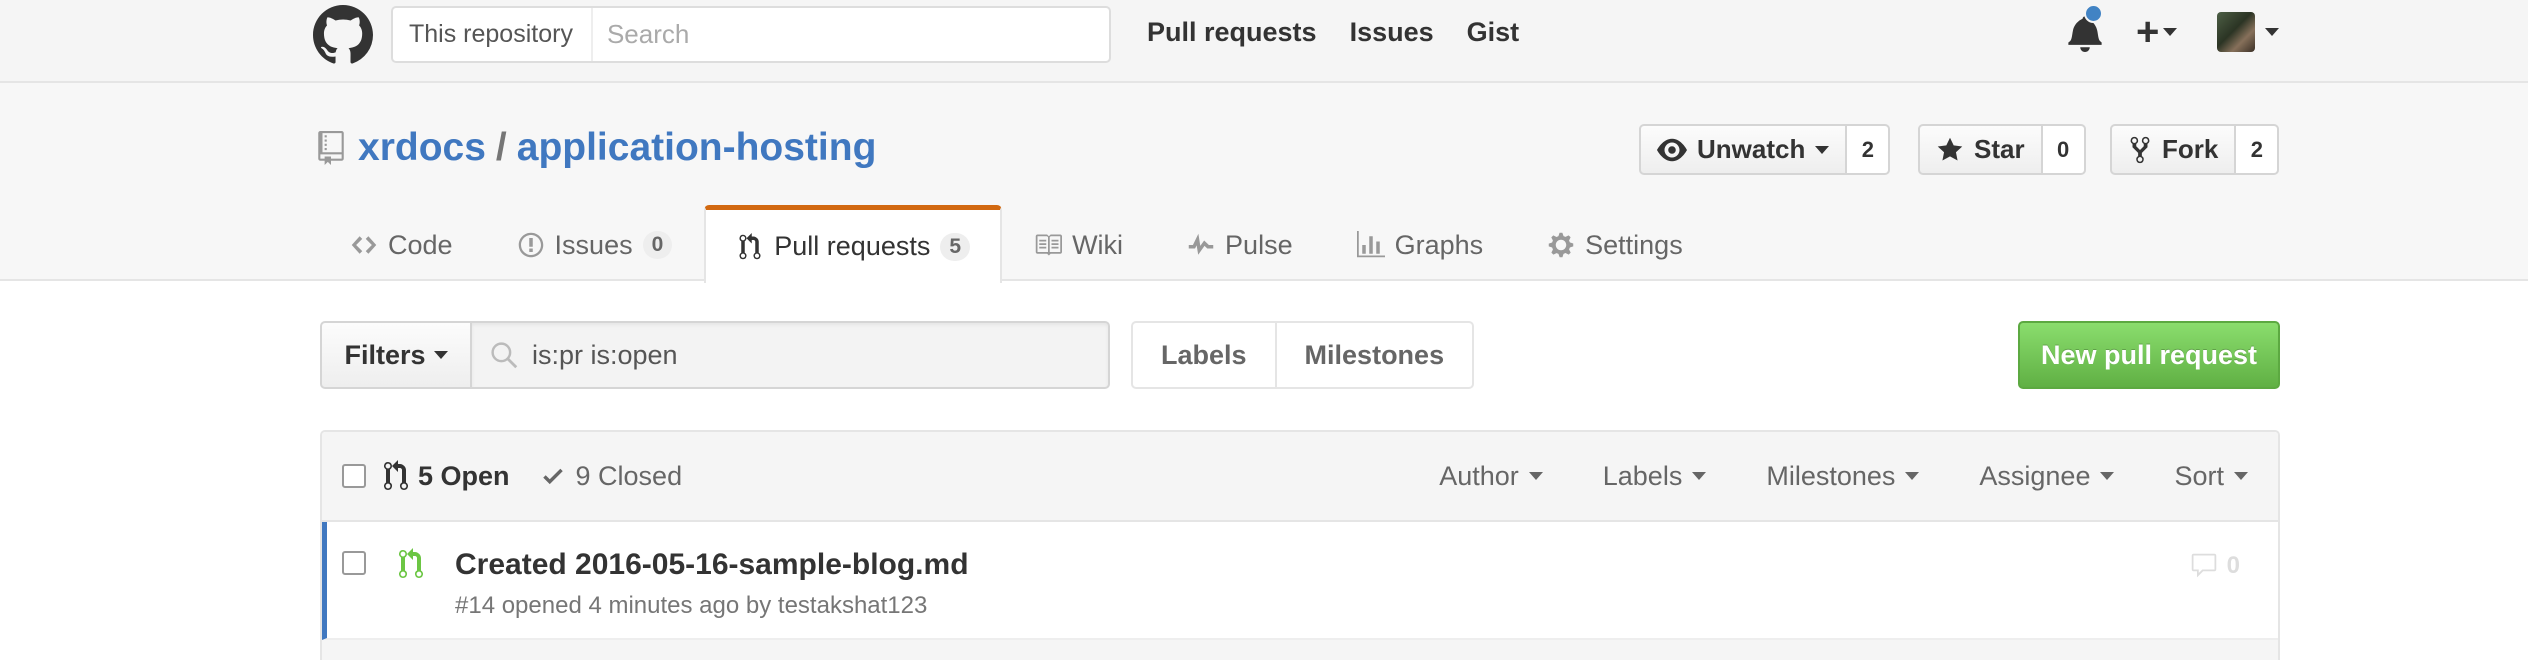 The image size is (2528, 660). What do you see at coordinates (493, 34) in the screenshot?
I see `scope-label: This repository` at bounding box center [493, 34].